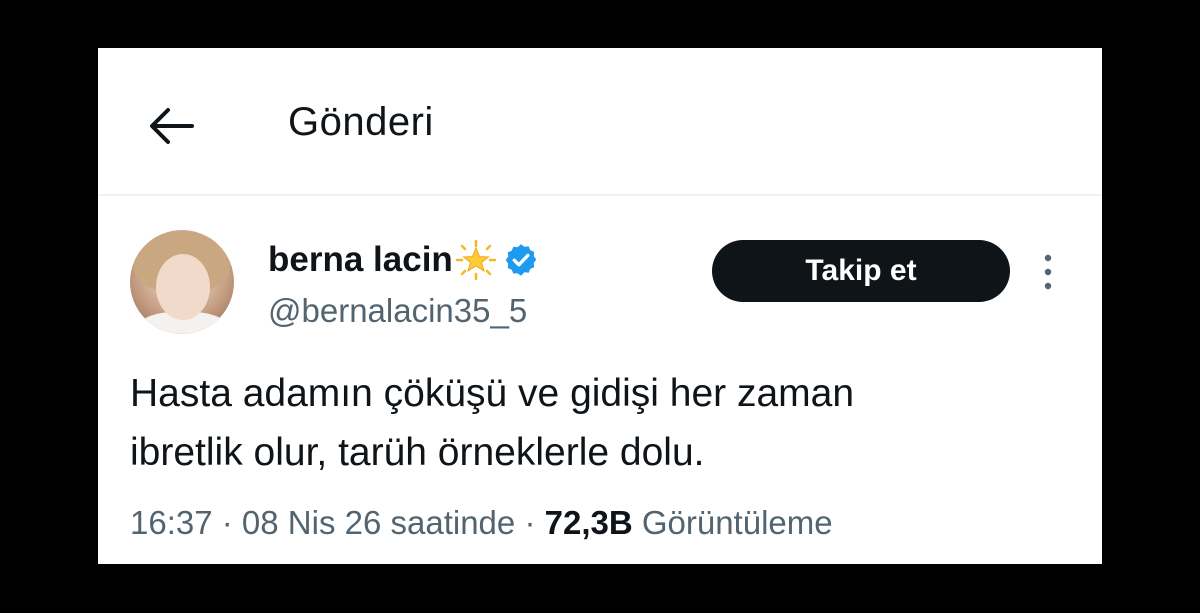  I want to click on tweet-date: 08 Nis 26 saatinde, so click(378, 522).